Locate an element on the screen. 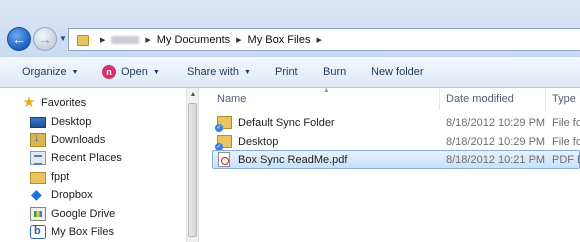  breadcrumb: ▶ ▶ My Documents ▶ My Box Files ▶ is located at coordinates (198, 39).